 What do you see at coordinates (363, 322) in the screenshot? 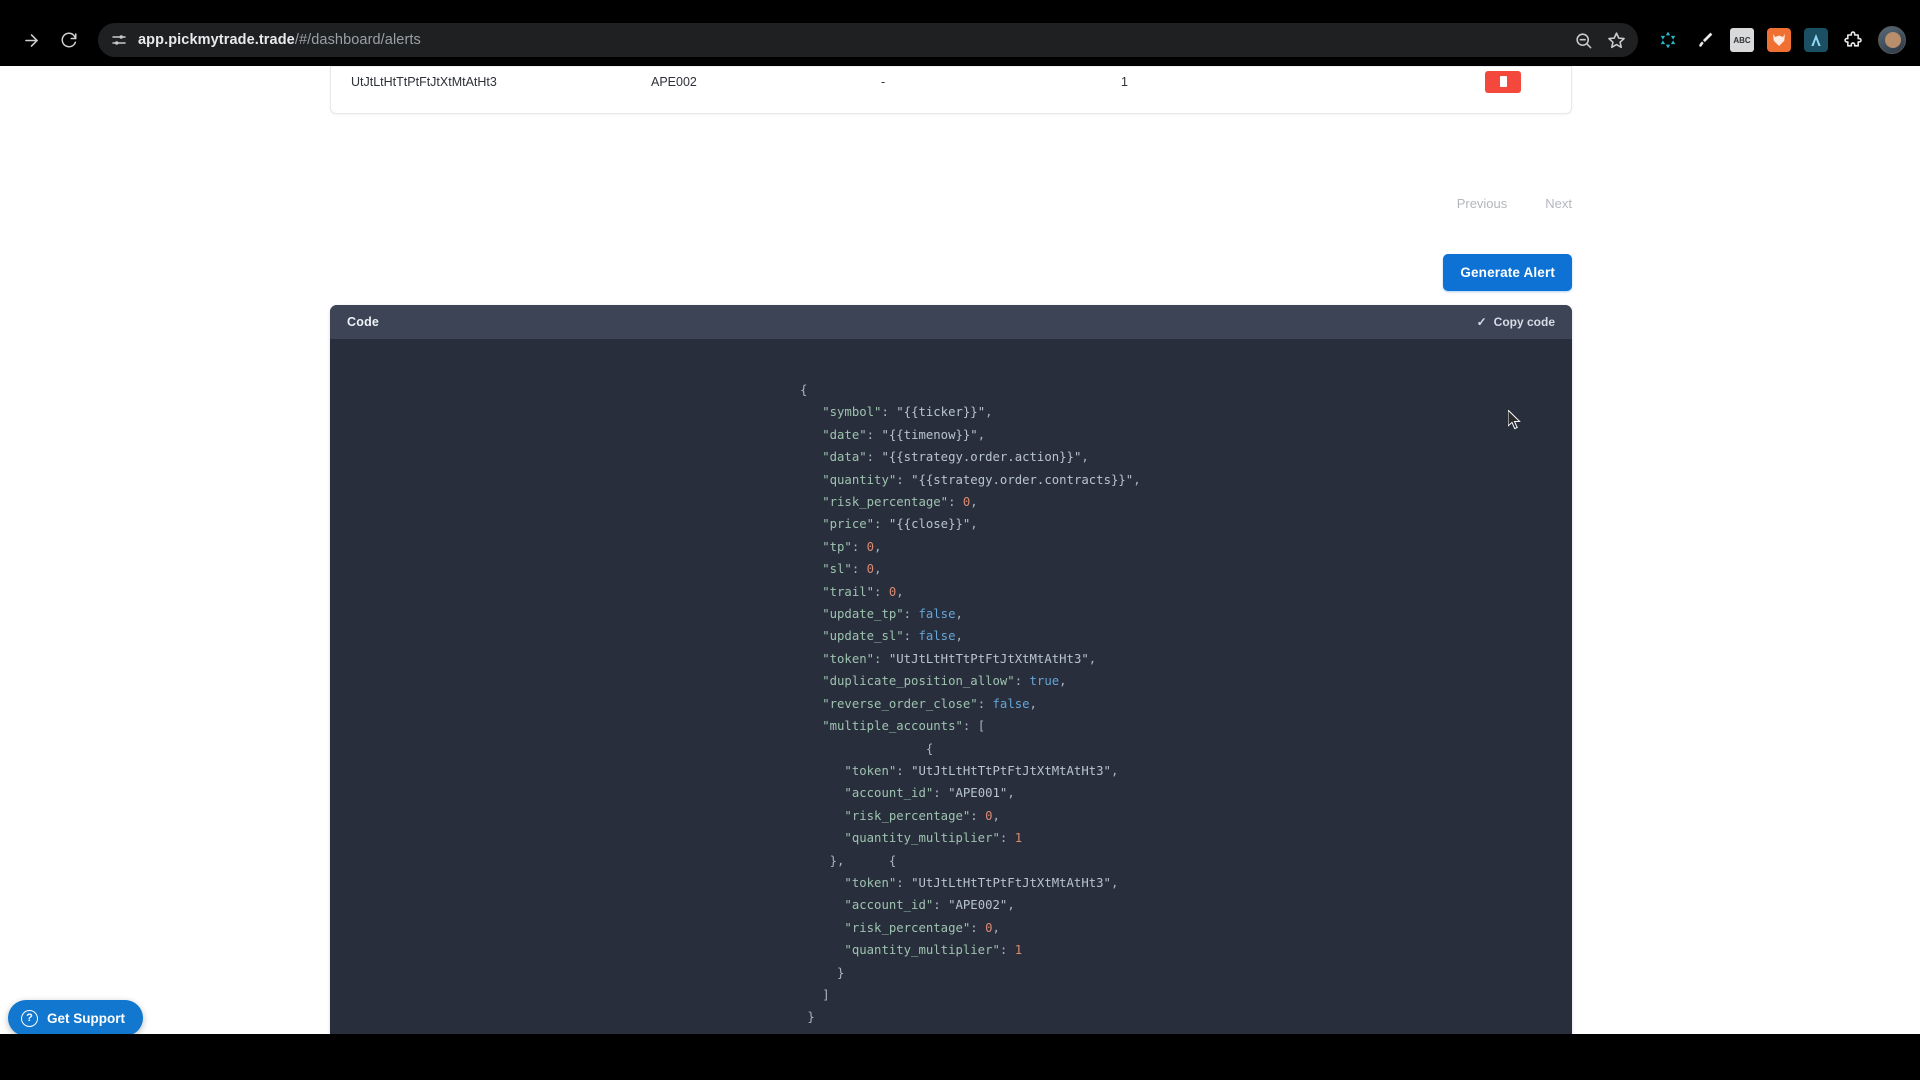
I see `code-panel-title: Code` at bounding box center [363, 322].